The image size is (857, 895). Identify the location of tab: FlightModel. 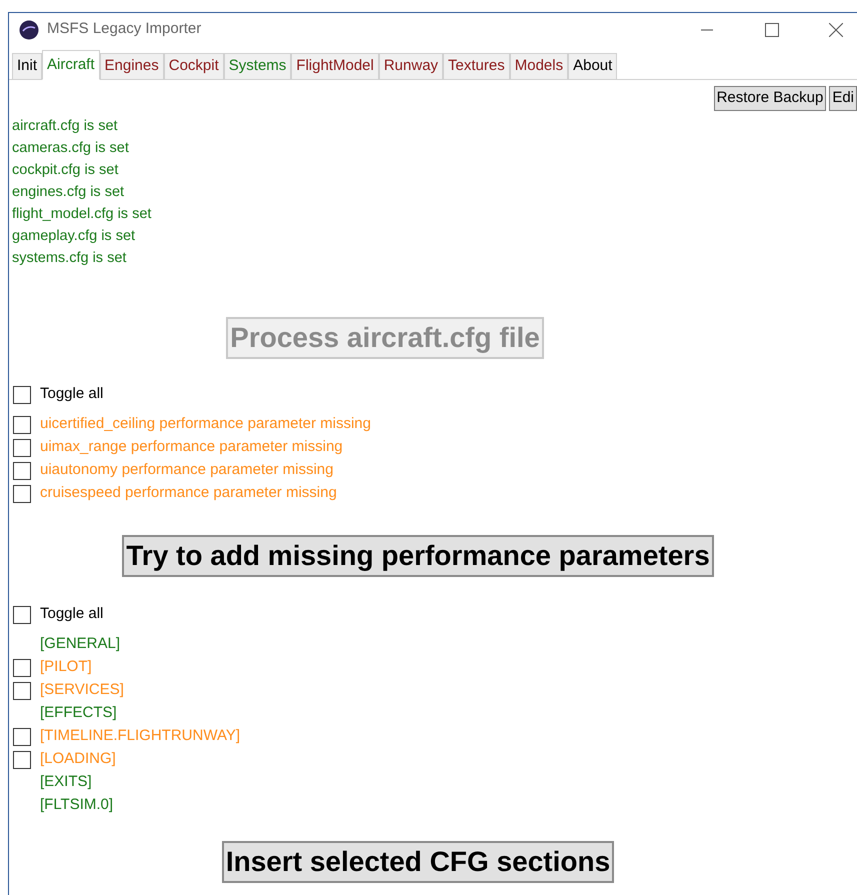
(335, 66).